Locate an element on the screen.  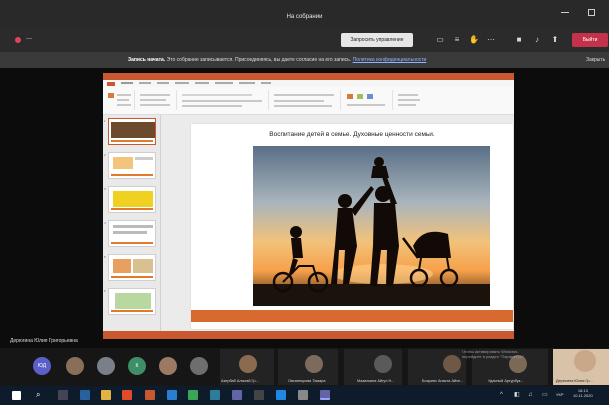
drawing-group is located at coordinates (368, 100).